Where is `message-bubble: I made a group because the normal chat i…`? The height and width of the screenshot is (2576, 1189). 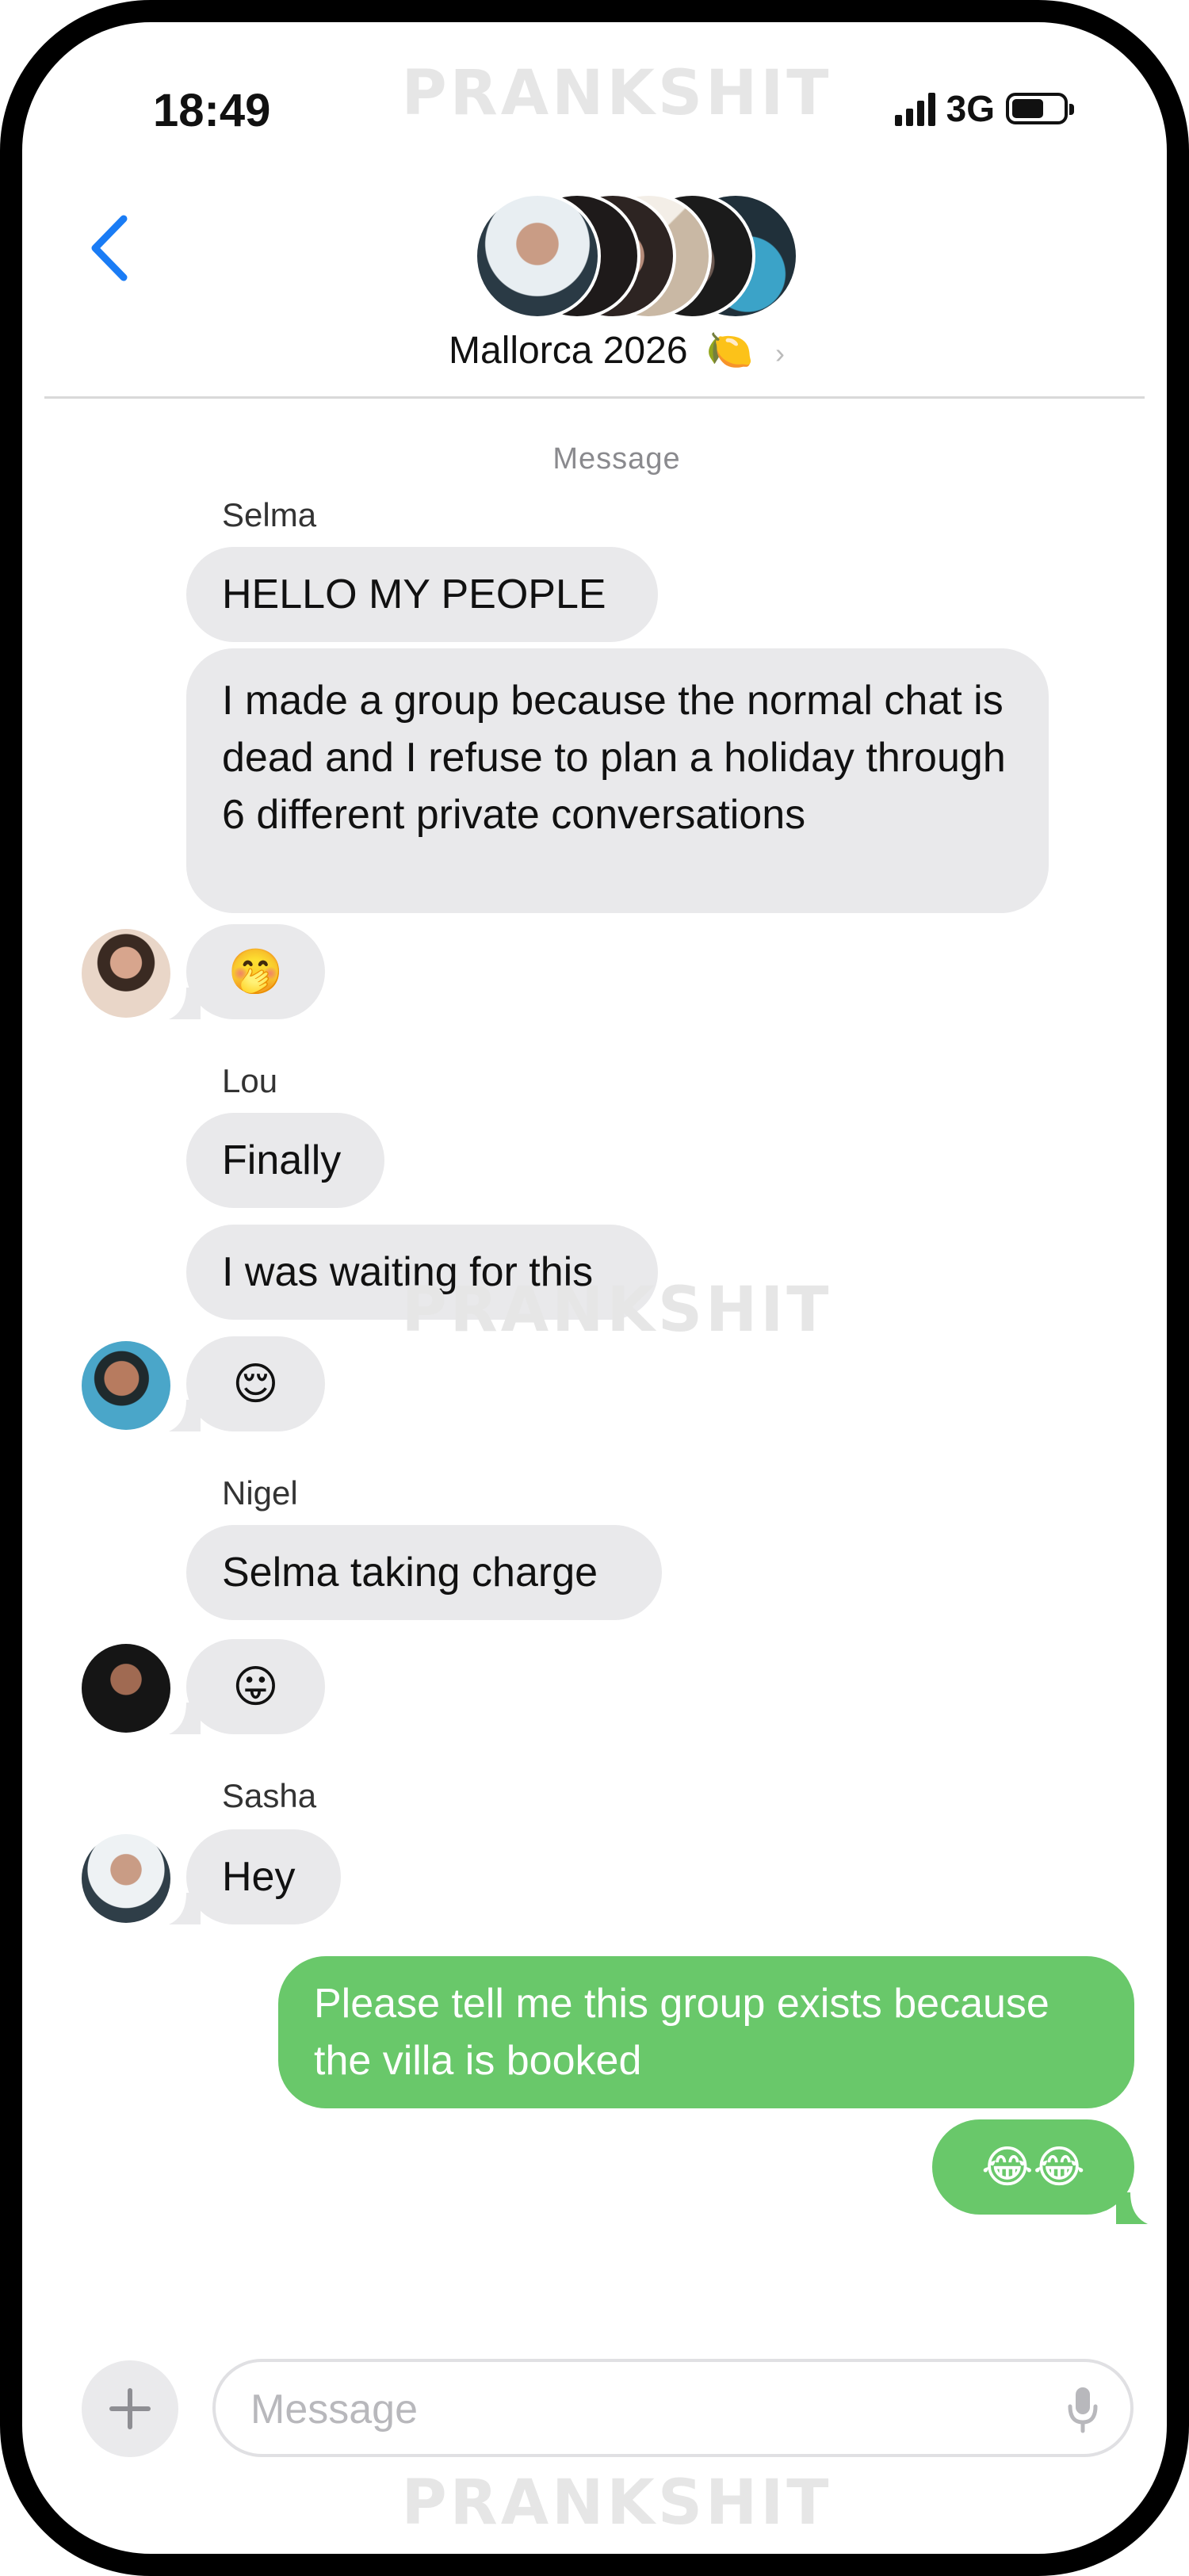 message-bubble: I made a group because the normal chat i… is located at coordinates (617, 780).